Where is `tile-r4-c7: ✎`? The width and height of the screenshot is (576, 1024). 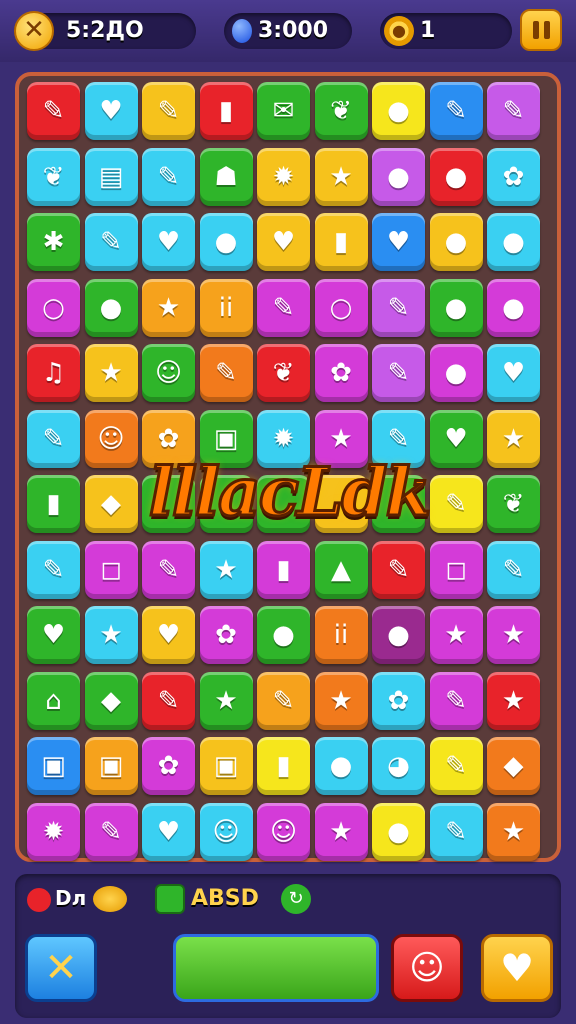 tile-r4-c7: ✎ is located at coordinates (398, 307).